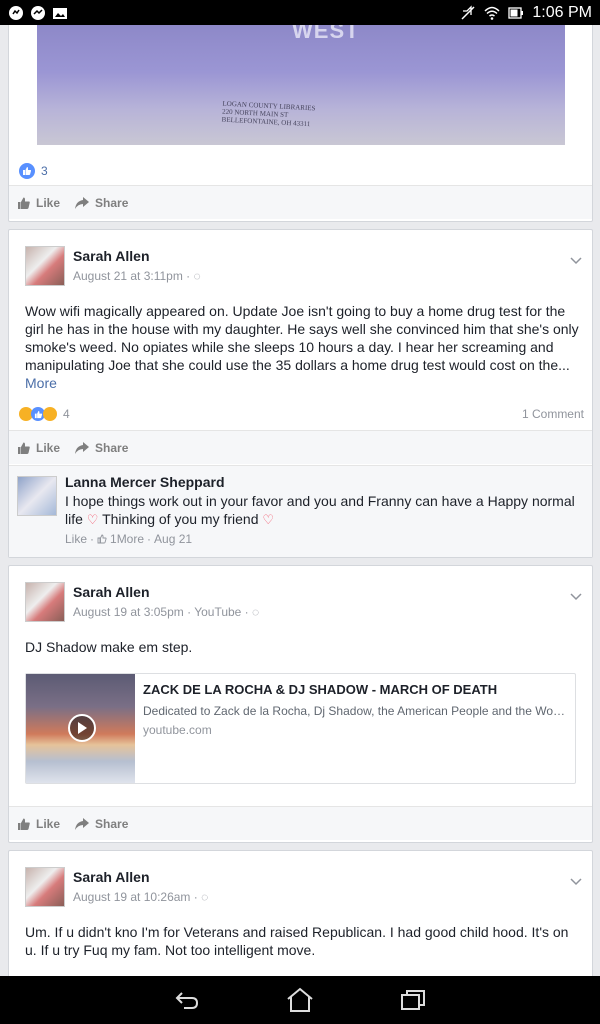 Image resolution: width=600 pixels, height=1024 pixels. What do you see at coordinates (41, 383) in the screenshot?
I see `see-more-link: More` at bounding box center [41, 383].